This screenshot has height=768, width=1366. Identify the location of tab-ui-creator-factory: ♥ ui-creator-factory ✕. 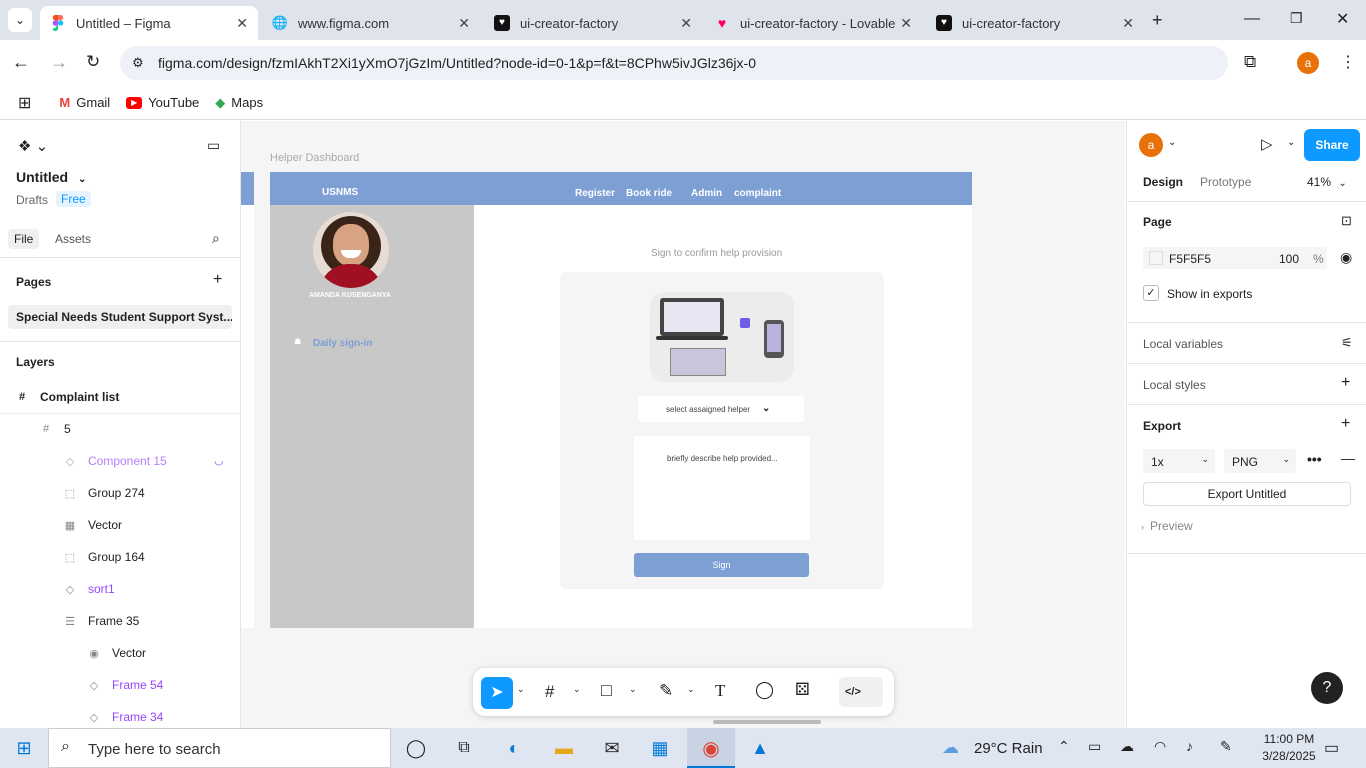
(593, 23).